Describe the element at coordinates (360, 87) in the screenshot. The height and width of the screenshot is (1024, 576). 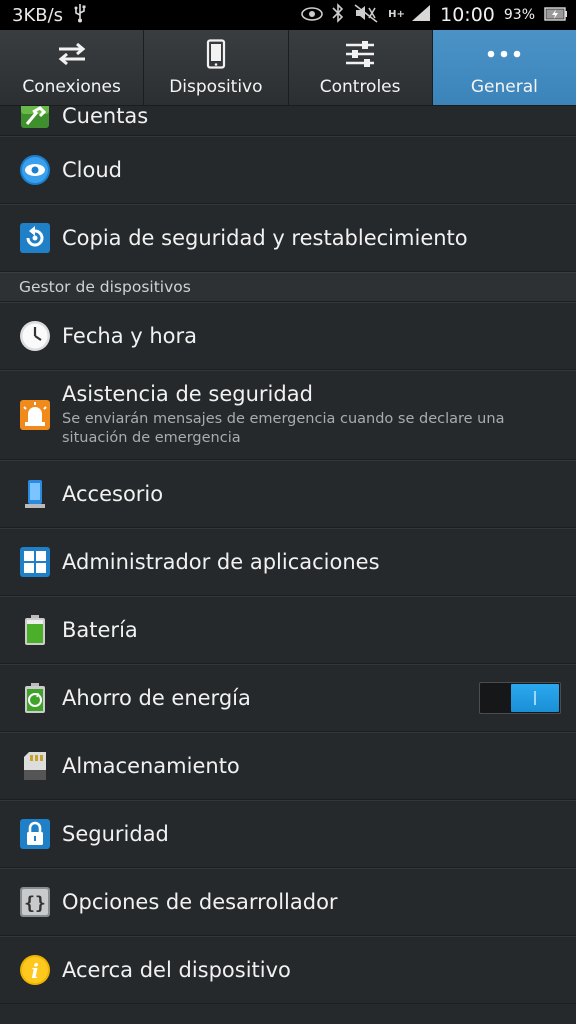
I see `tab-label: Controles` at that location.